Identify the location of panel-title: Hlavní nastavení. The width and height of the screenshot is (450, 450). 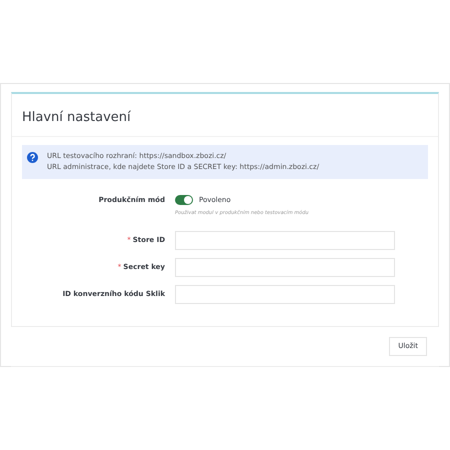
(76, 117).